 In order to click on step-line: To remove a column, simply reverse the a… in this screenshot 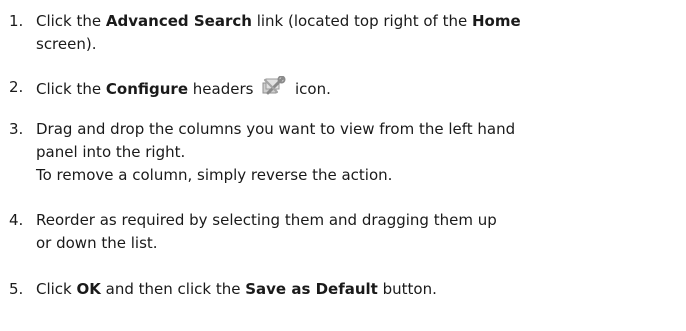, I will do `click(214, 175)`.